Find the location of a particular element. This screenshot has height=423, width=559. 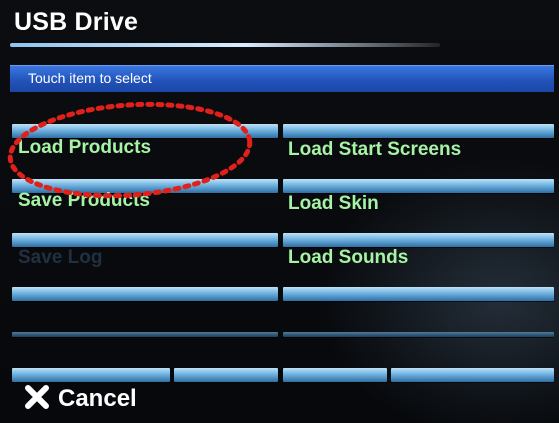

cancel-label: Cancel is located at coordinates (97, 398).